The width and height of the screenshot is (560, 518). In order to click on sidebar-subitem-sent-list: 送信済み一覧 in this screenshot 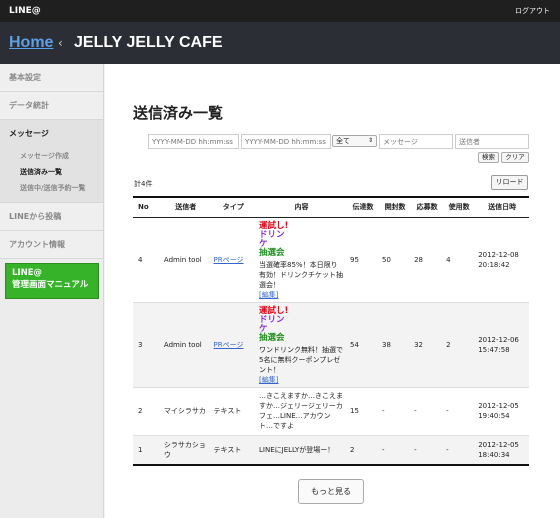, I will do `click(51, 172)`.